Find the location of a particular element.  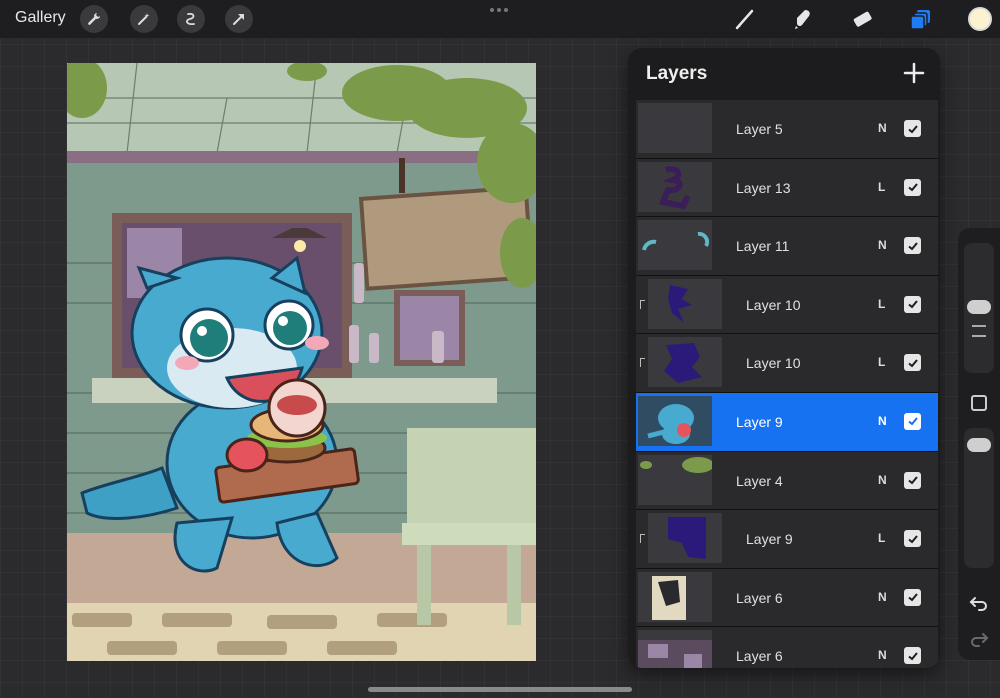

brush-icon is located at coordinates (745, 19).